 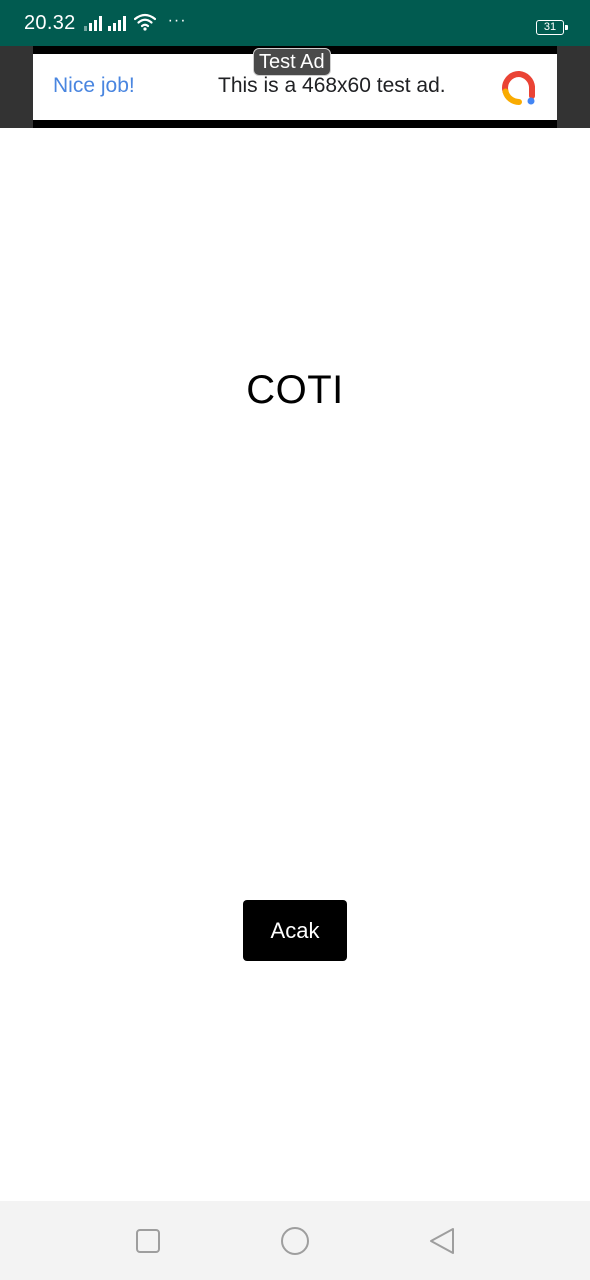 I want to click on battery-icon: 31, so click(x=552, y=27).